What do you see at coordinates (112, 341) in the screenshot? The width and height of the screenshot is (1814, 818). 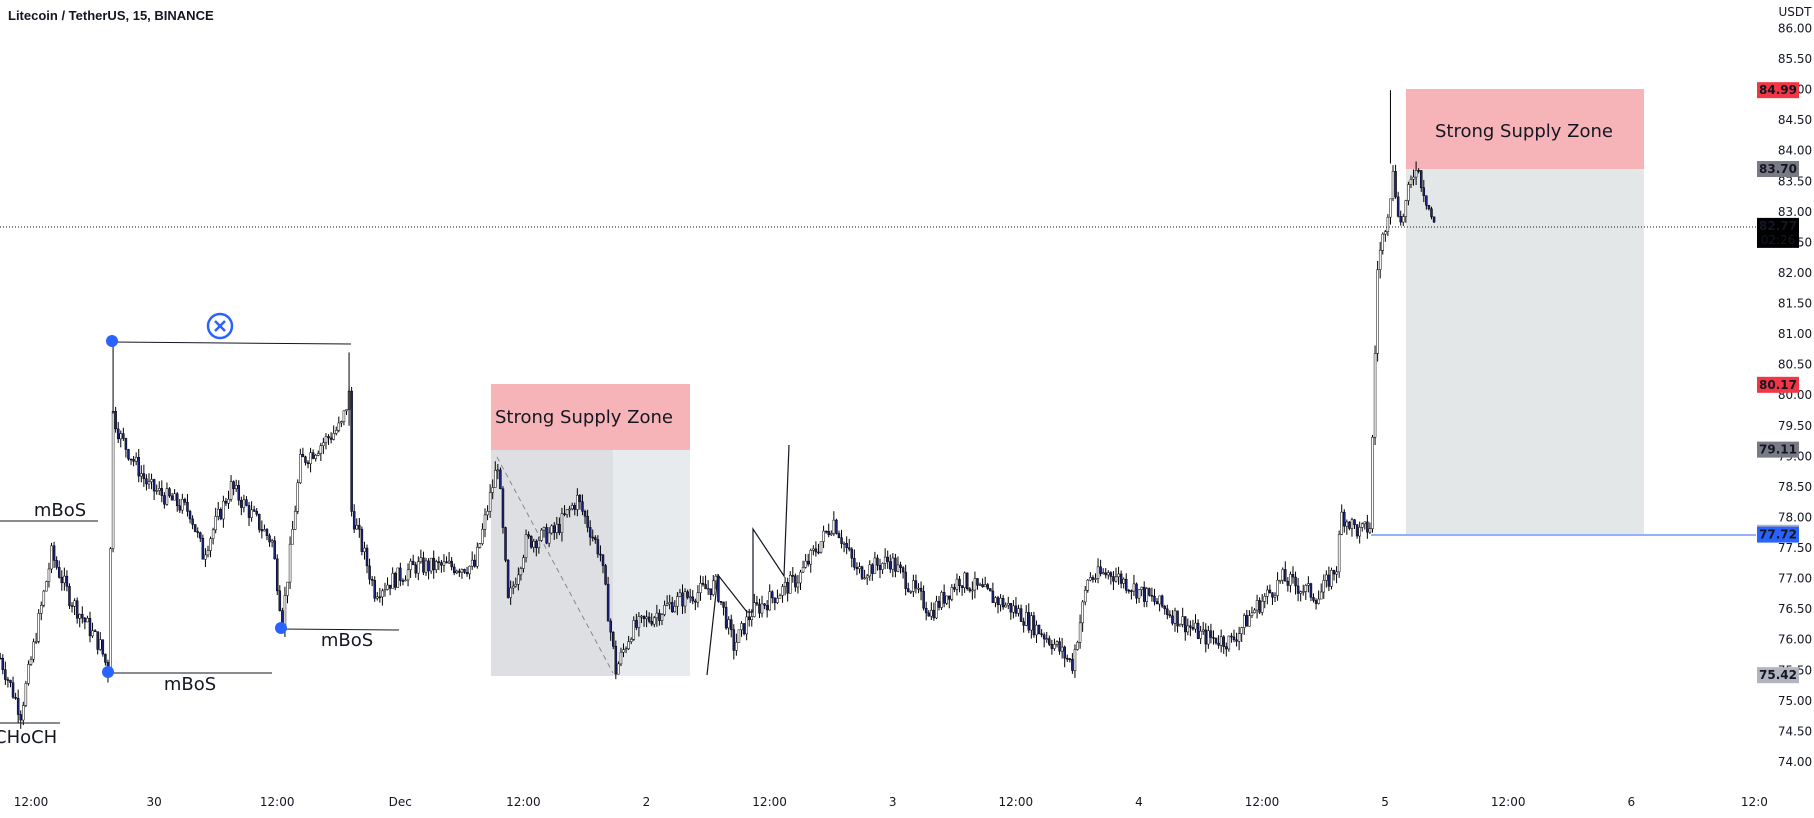 I see `swing-high-dot` at bounding box center [112, 341].